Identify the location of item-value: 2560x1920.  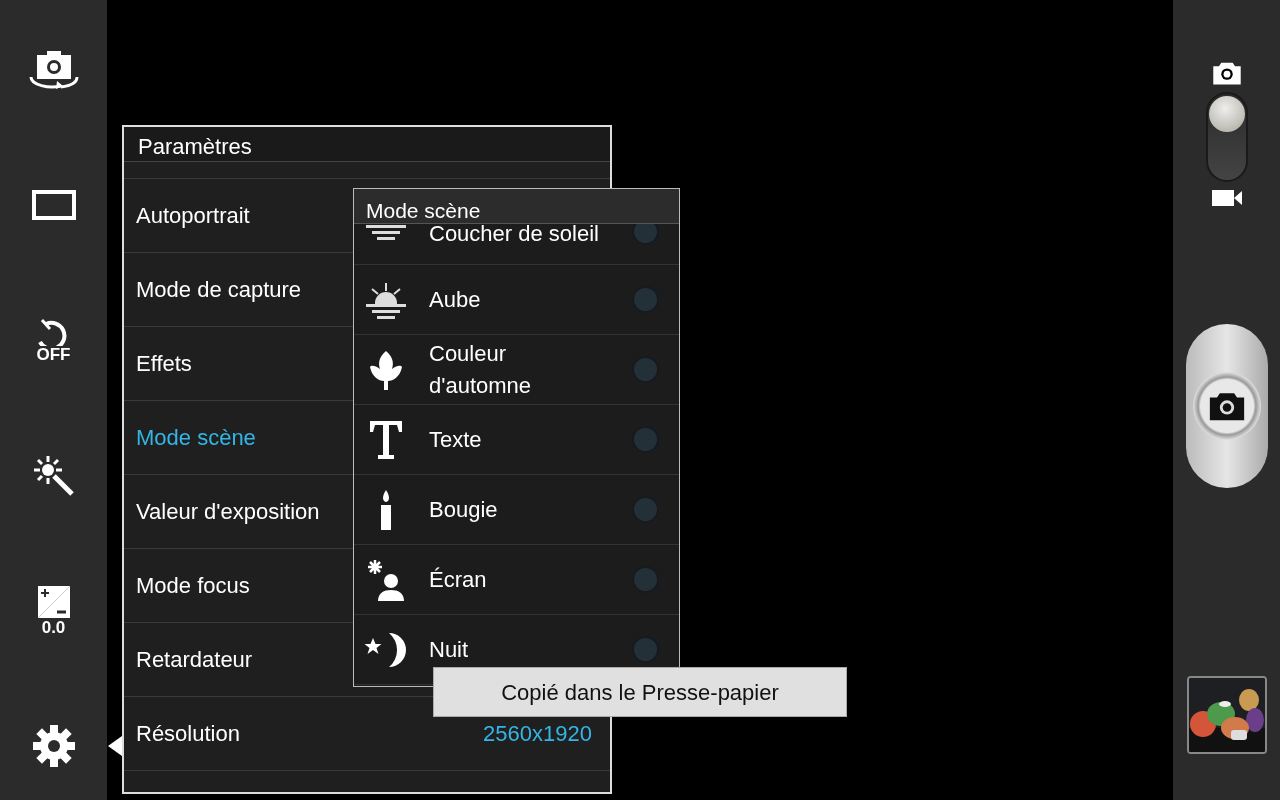
(537, 734).